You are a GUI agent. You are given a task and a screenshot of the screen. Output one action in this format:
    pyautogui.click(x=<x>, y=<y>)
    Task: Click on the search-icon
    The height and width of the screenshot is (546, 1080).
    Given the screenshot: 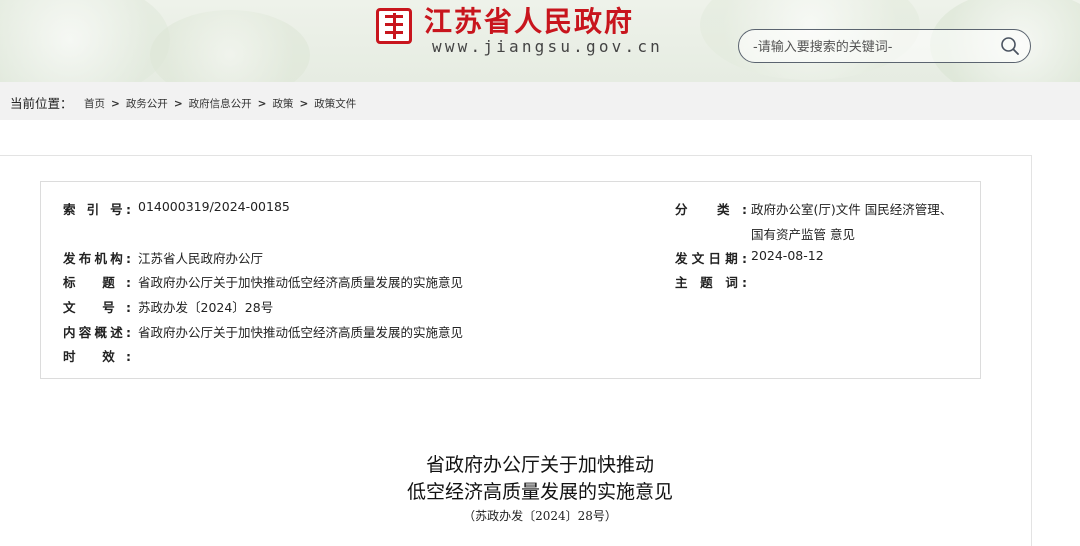 What is the action you would take?
    pyautogui.click(x=1010, y=46)
    